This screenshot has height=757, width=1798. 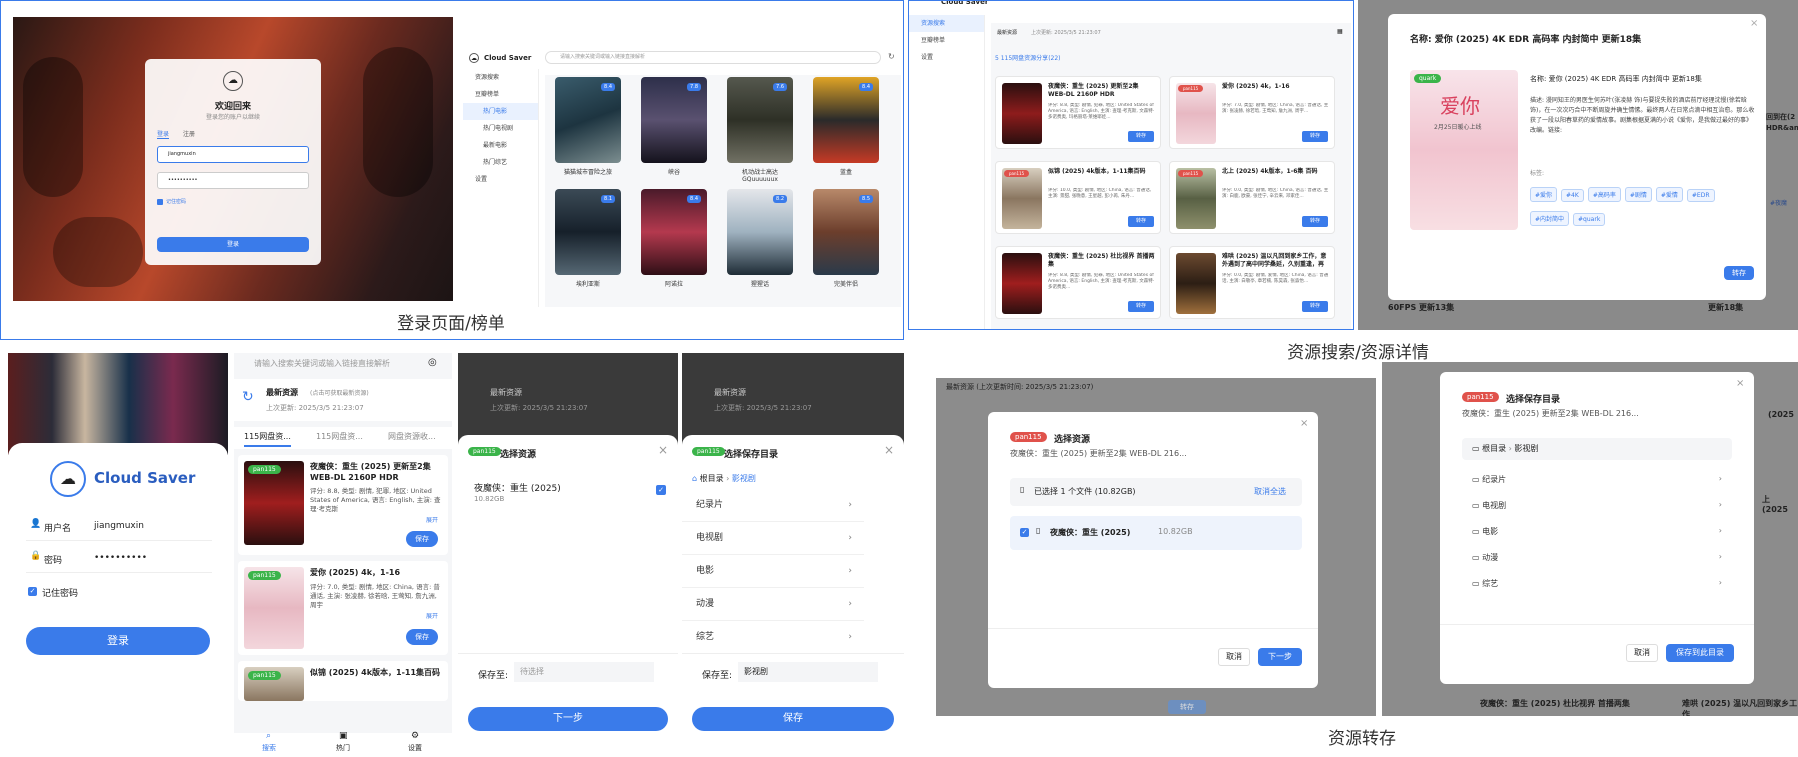 I want to click on nav-hot-movies: 热门电影, so click(x=500, y=111).